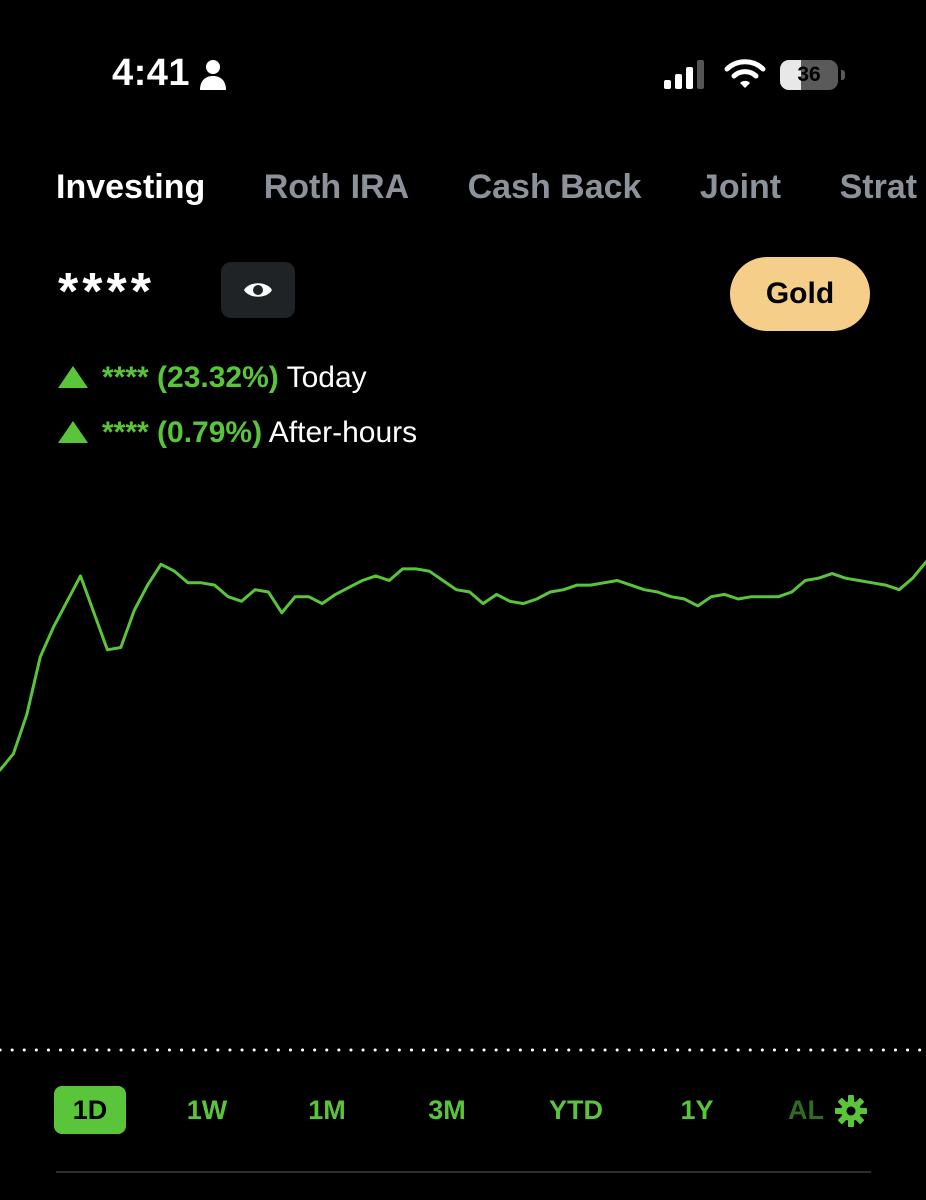 The width and height of the screenshot is (926, 1200). Describe the element at coordinates (210, 432) in the screenshot. I see `after-hours-change-percent: (0.79%)` at that location.